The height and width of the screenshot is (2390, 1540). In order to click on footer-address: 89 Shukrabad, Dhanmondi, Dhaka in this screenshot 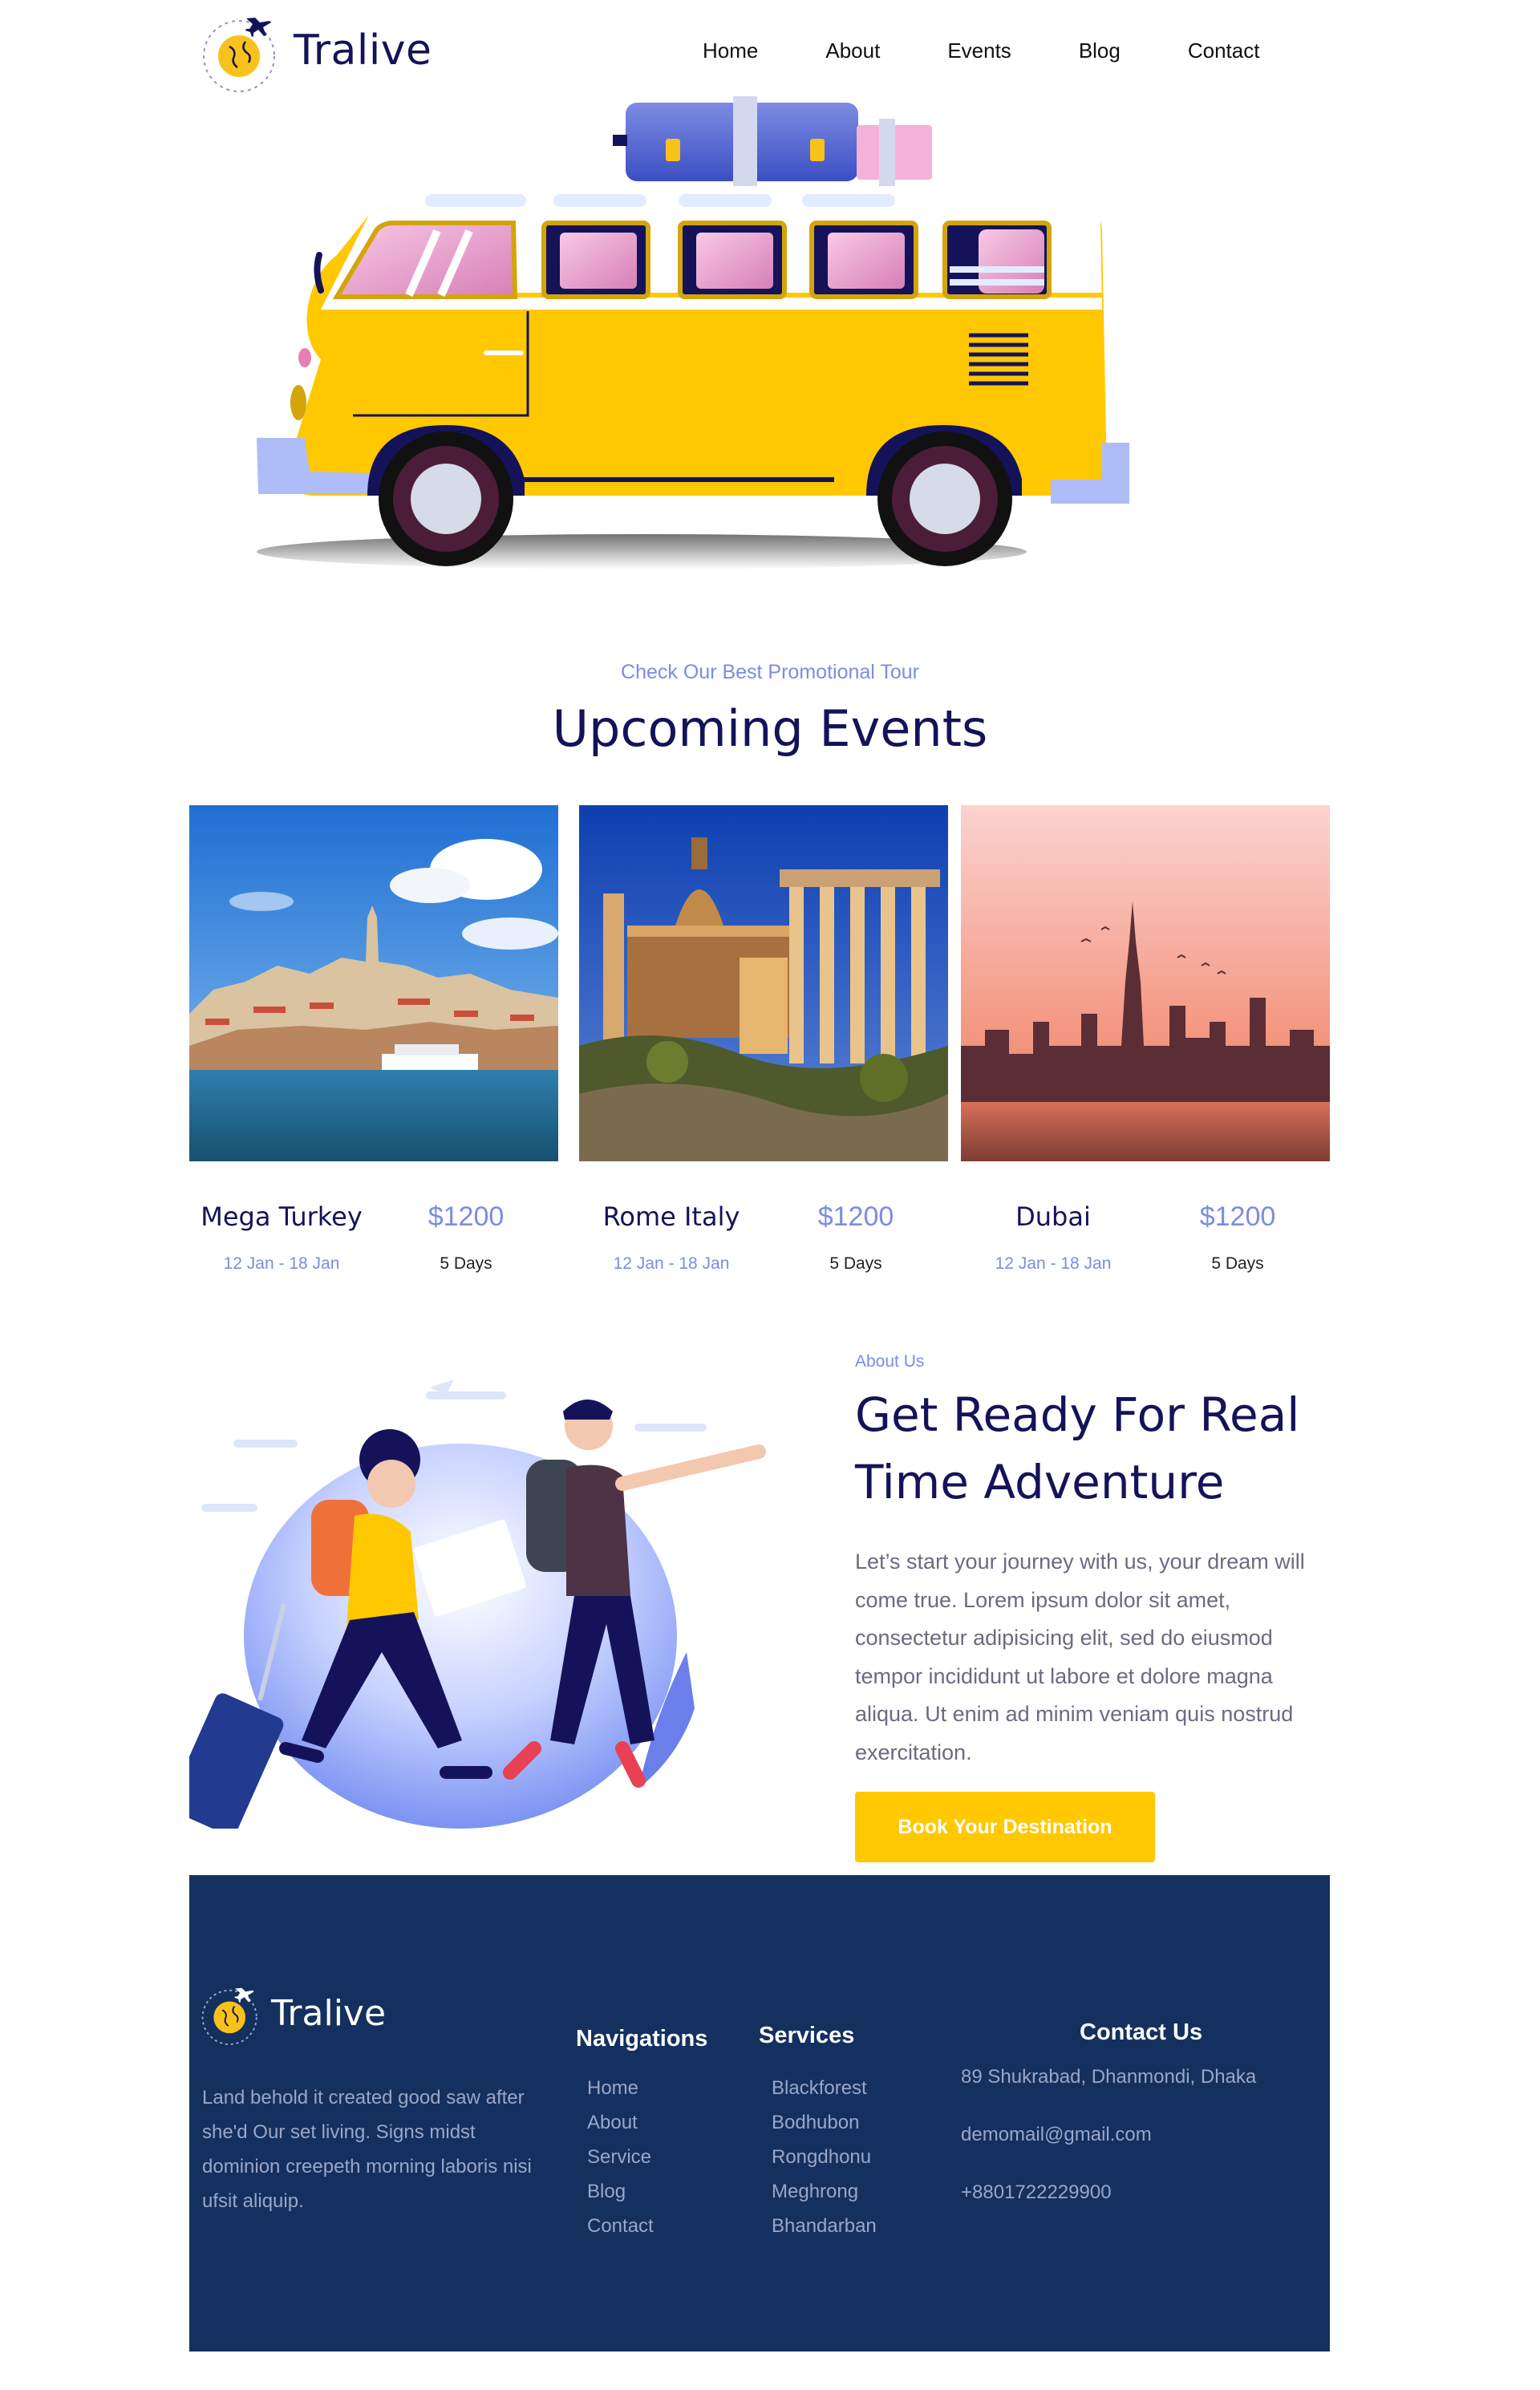, I will do `click(1109, 2077)`.